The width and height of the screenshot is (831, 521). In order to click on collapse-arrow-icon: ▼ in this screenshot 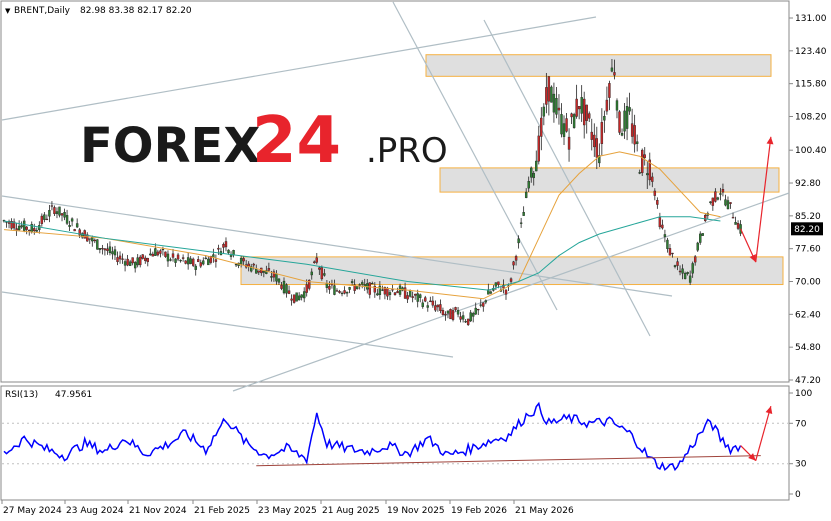, I will do `click(8, 11)`.